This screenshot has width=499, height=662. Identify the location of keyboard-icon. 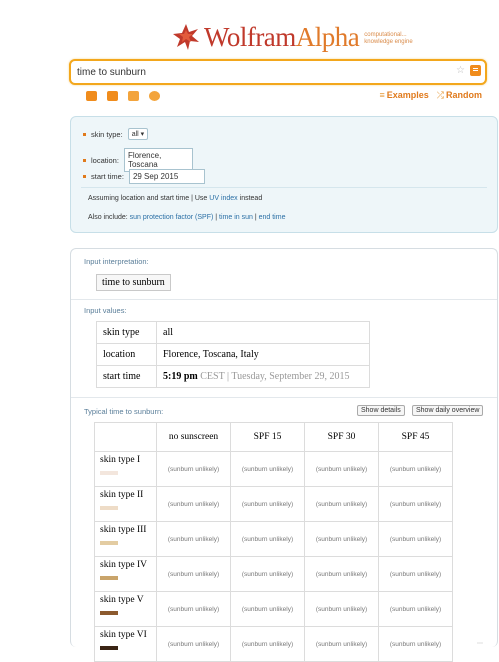
(91, 96).